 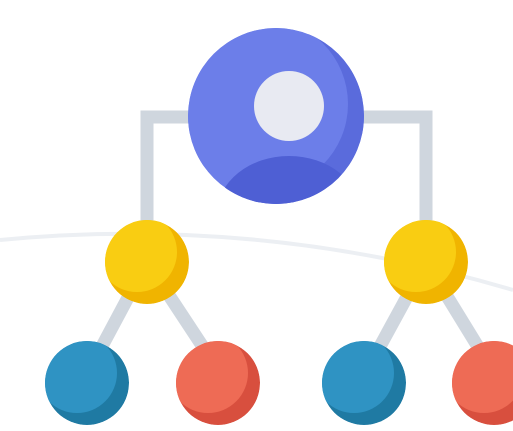 I want to click on leaf-node-blue-left, so click(x=87, y=383).